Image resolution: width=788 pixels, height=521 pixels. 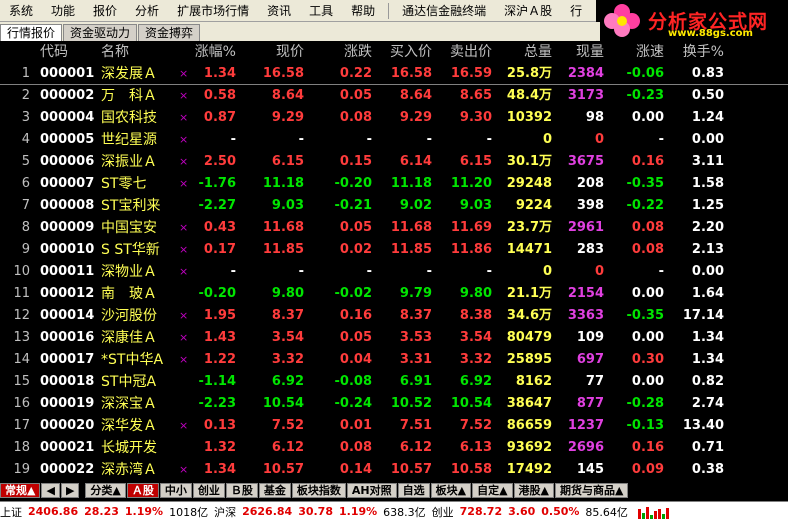 I want to click on menu-item: 分析, so click(x=147, y=11).